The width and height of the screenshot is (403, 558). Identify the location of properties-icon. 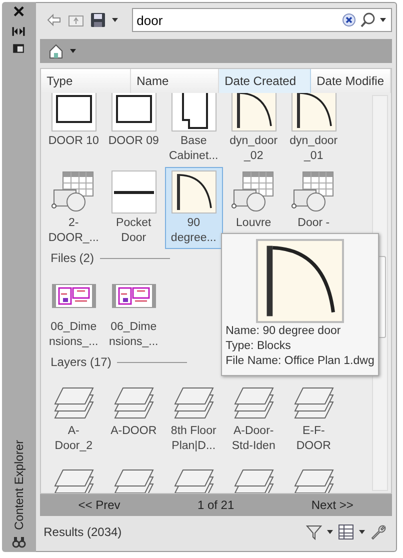
(19, 48).